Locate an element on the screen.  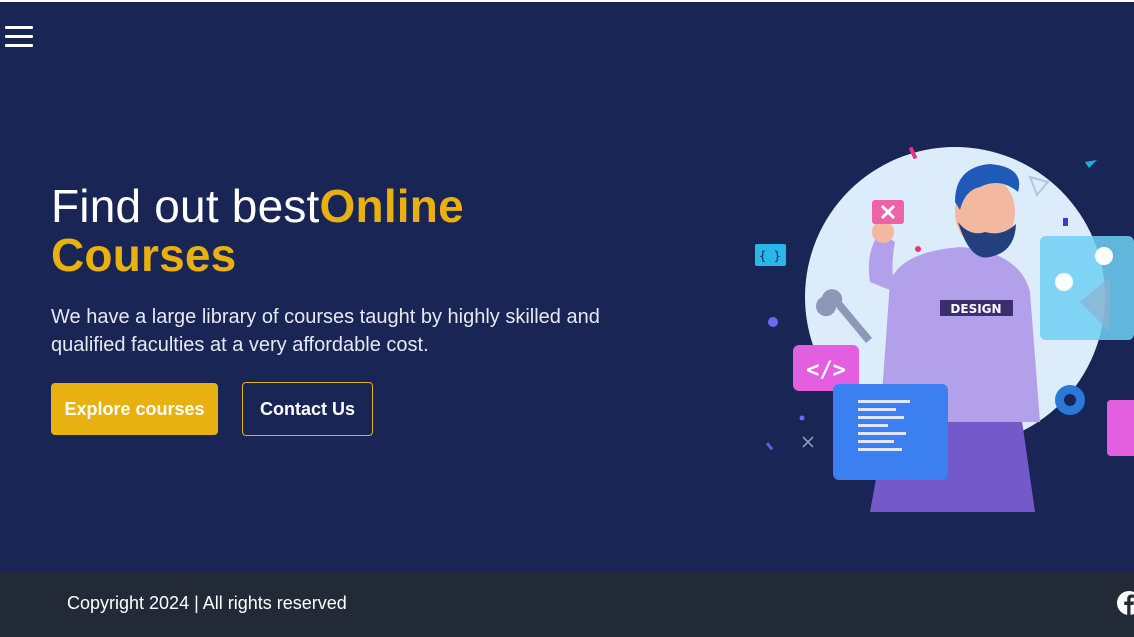
explore-courses-button: Explore courses is located at coordinates (134, 409).